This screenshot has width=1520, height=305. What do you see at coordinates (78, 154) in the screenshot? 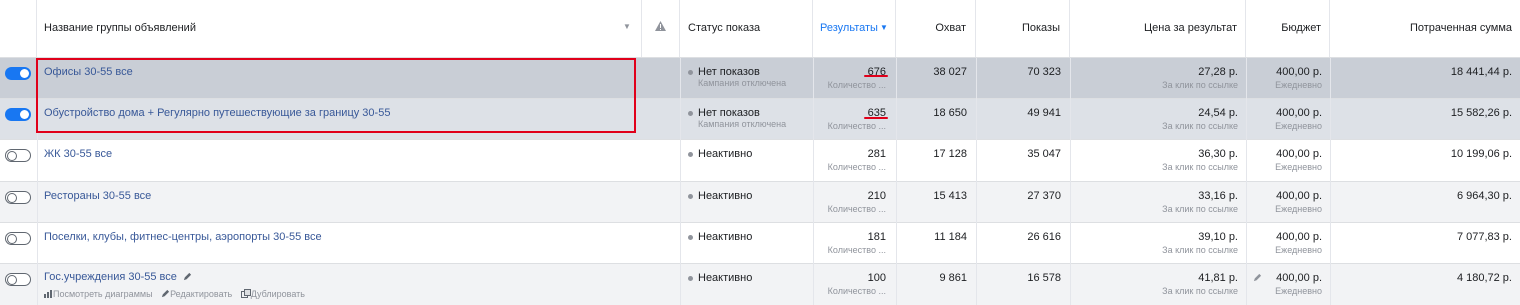
I see `adset-name-link: ЖК 30-55 все` at bounding box center [78, 154].